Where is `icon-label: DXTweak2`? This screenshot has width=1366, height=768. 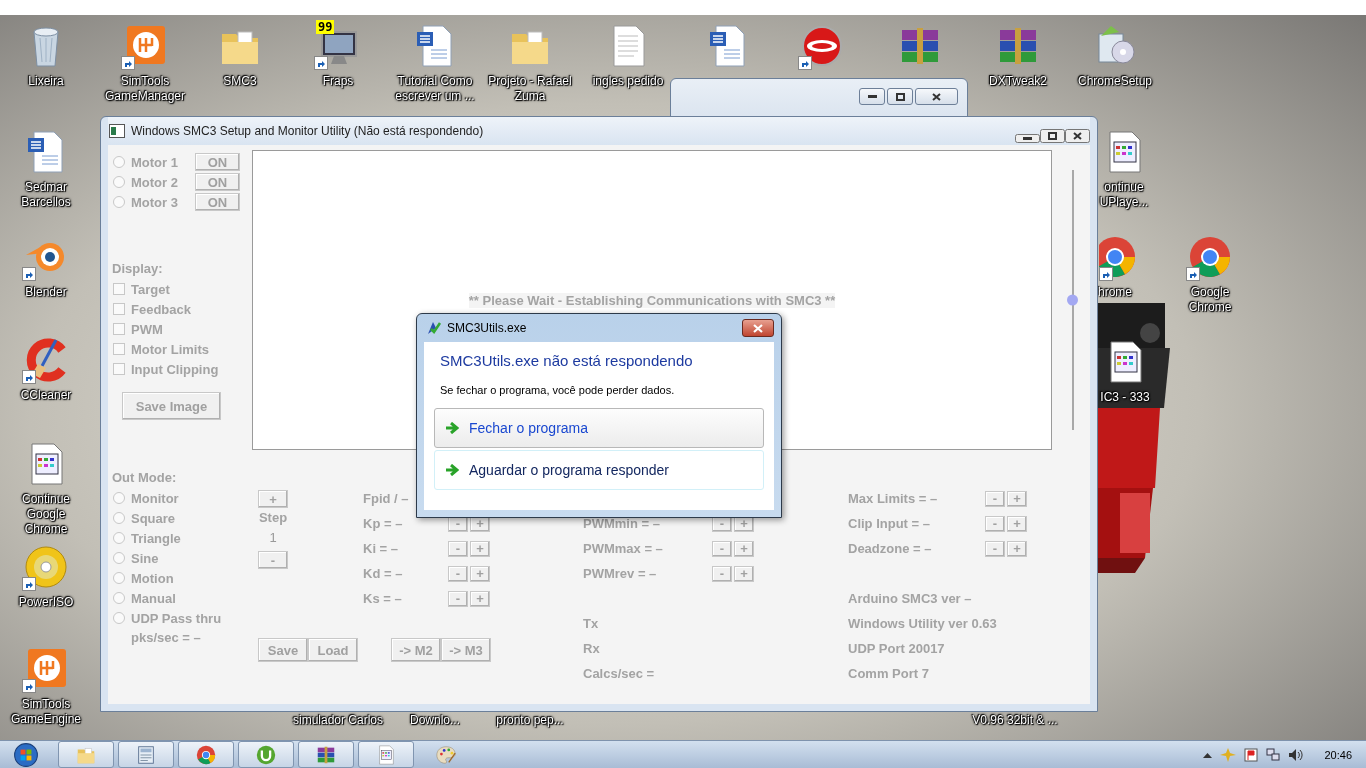
icon-label: DXTweak2 is located at coordinates (1018, 81).